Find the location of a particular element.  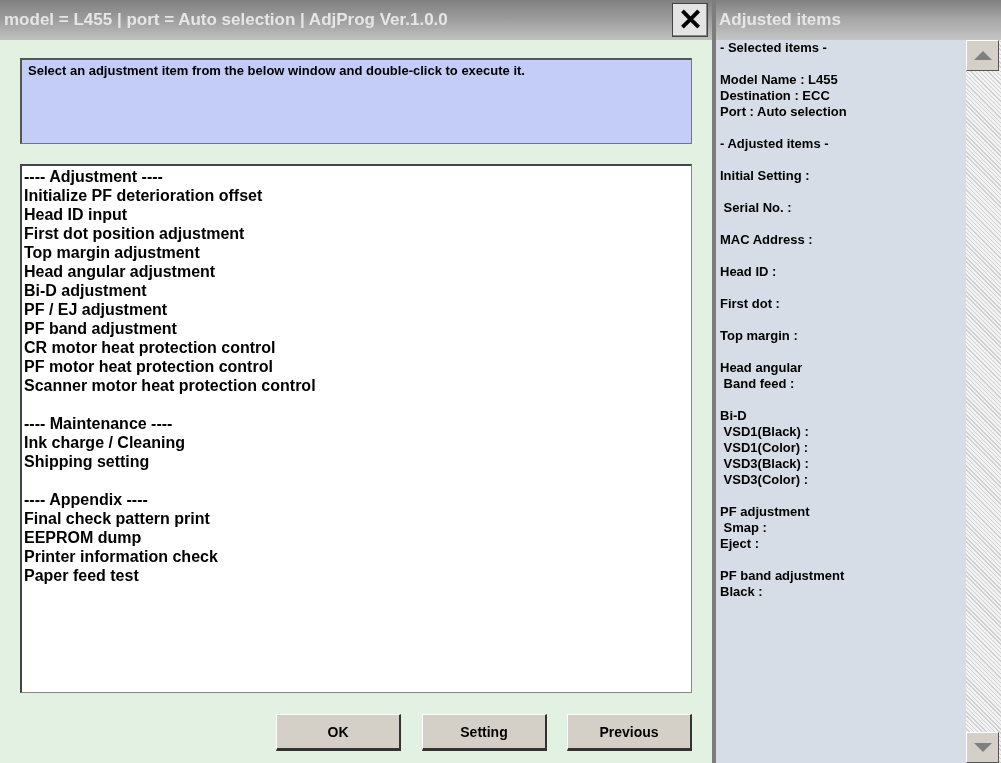

info-line: First dot : is located at coordinates (750, 304).